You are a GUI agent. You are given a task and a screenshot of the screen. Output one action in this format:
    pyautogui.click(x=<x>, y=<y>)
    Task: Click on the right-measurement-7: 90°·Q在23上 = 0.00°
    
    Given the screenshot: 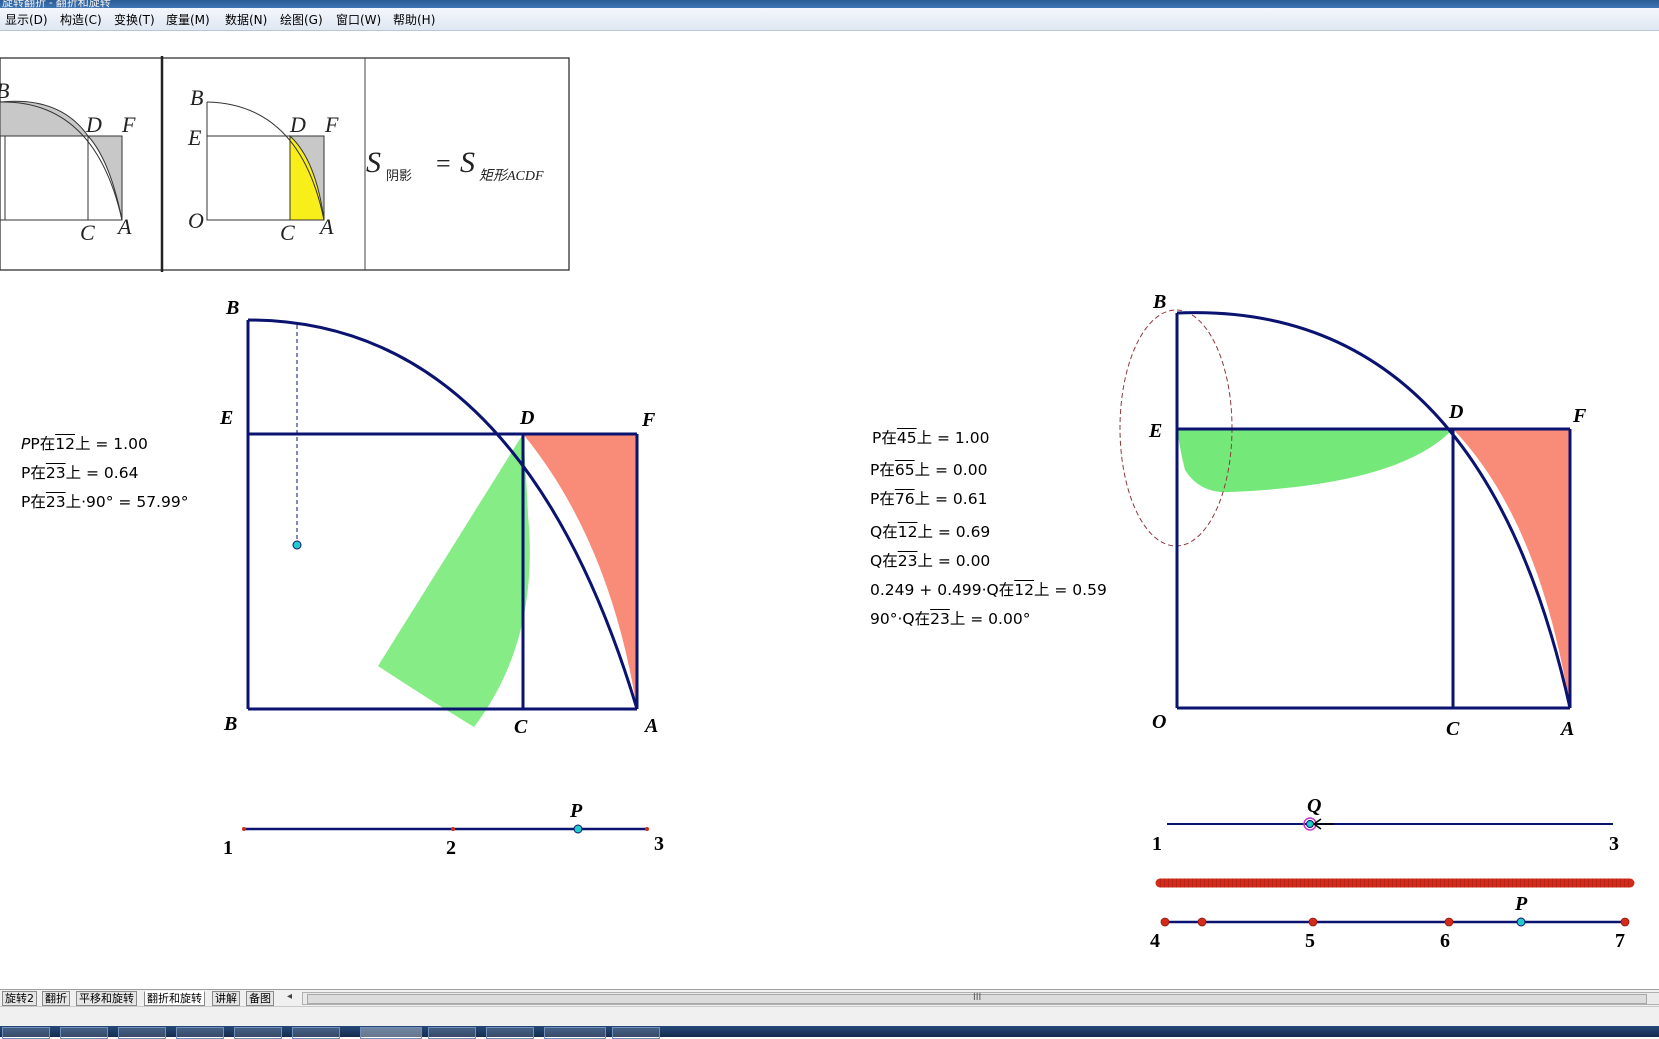 What is the action you would take?
    pyautogui.click(x=950, y=618)
    